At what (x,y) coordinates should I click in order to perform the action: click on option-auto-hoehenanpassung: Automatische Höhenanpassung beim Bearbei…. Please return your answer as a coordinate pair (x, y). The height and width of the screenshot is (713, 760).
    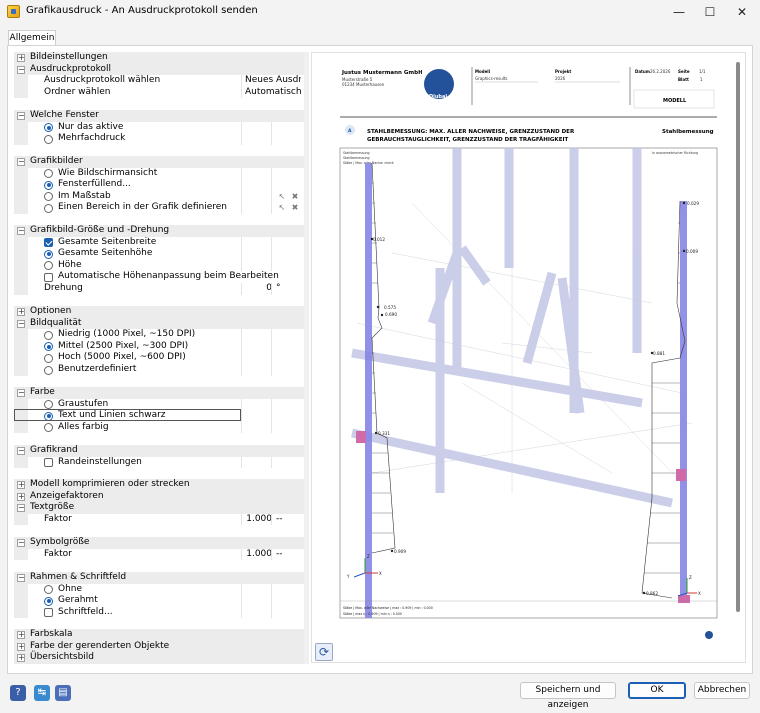
    Looking at the image, I should click on (159, 277).